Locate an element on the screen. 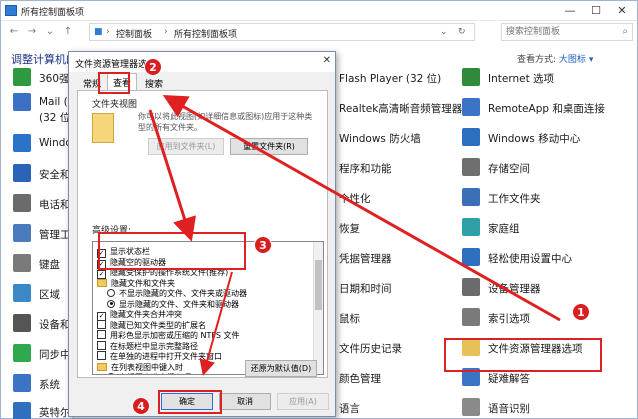 The image size is (638, 419). item-label: 键盘 is located at coordinates (49, 265).